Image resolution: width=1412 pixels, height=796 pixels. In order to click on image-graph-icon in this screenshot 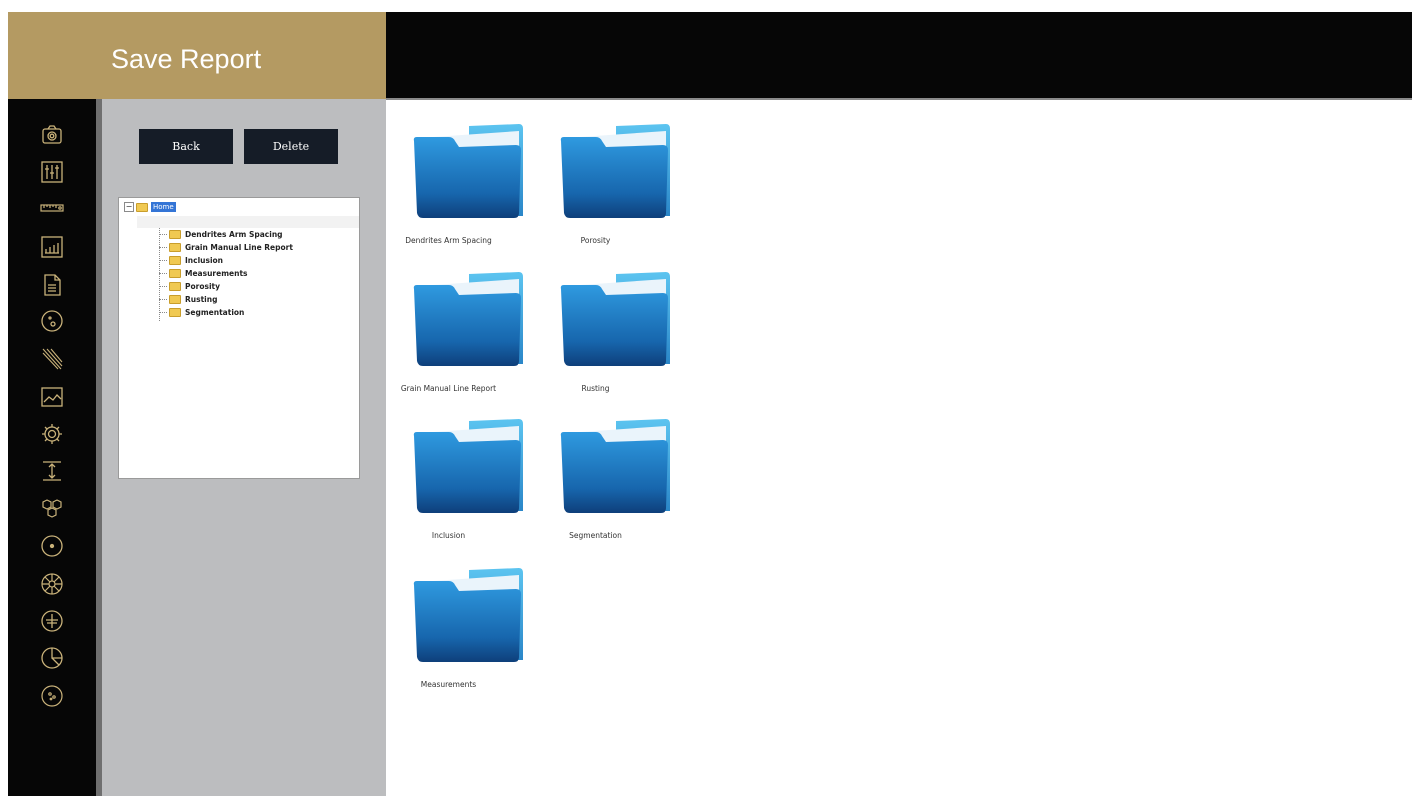, I will do `click(52, 397)`.